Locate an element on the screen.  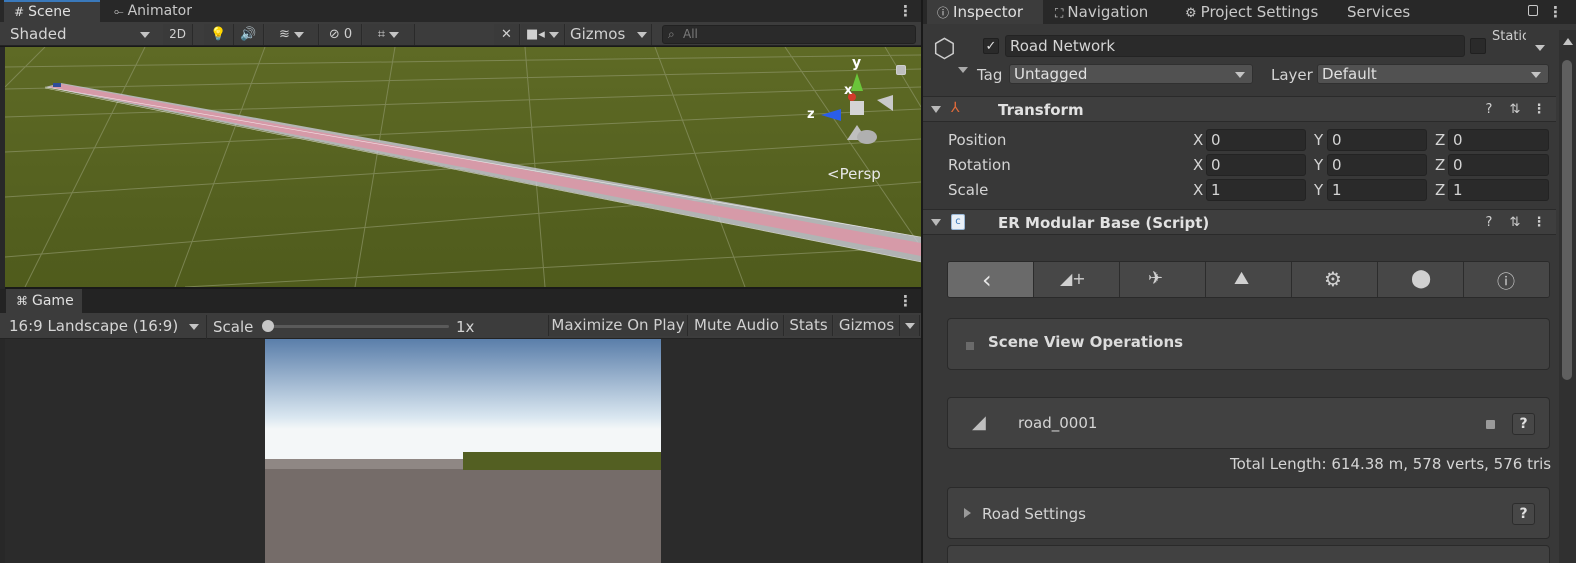
hidden-objects-button: ⊘ 0 is located at coordinates (341, 34).